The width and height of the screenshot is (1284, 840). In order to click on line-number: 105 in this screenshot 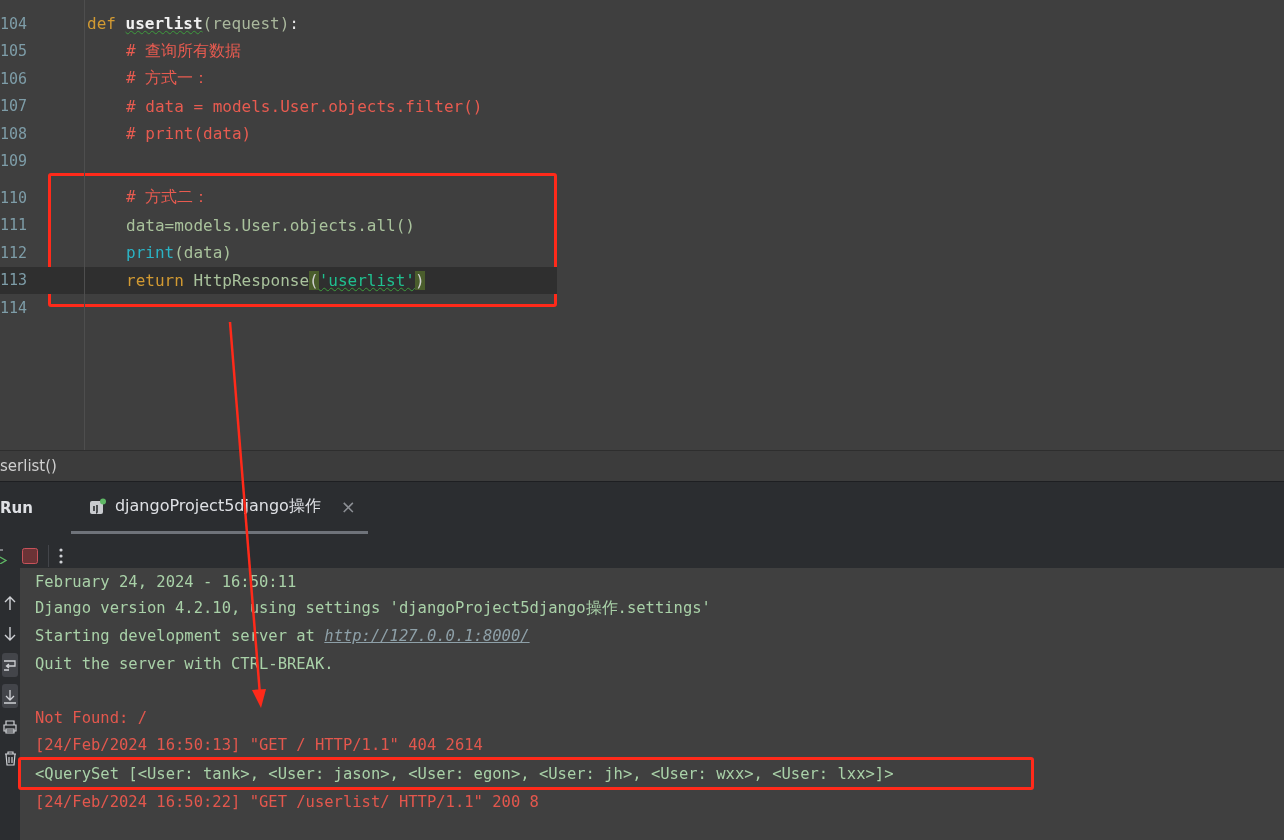, I will do `click(14, 51)`.